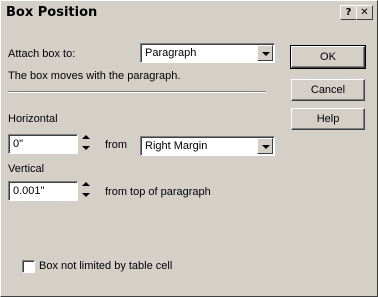  What do you see at coordinates (328, 90) in the screenshot?
I see `cancel-button: Cancel` at bounding box center [328, 90].